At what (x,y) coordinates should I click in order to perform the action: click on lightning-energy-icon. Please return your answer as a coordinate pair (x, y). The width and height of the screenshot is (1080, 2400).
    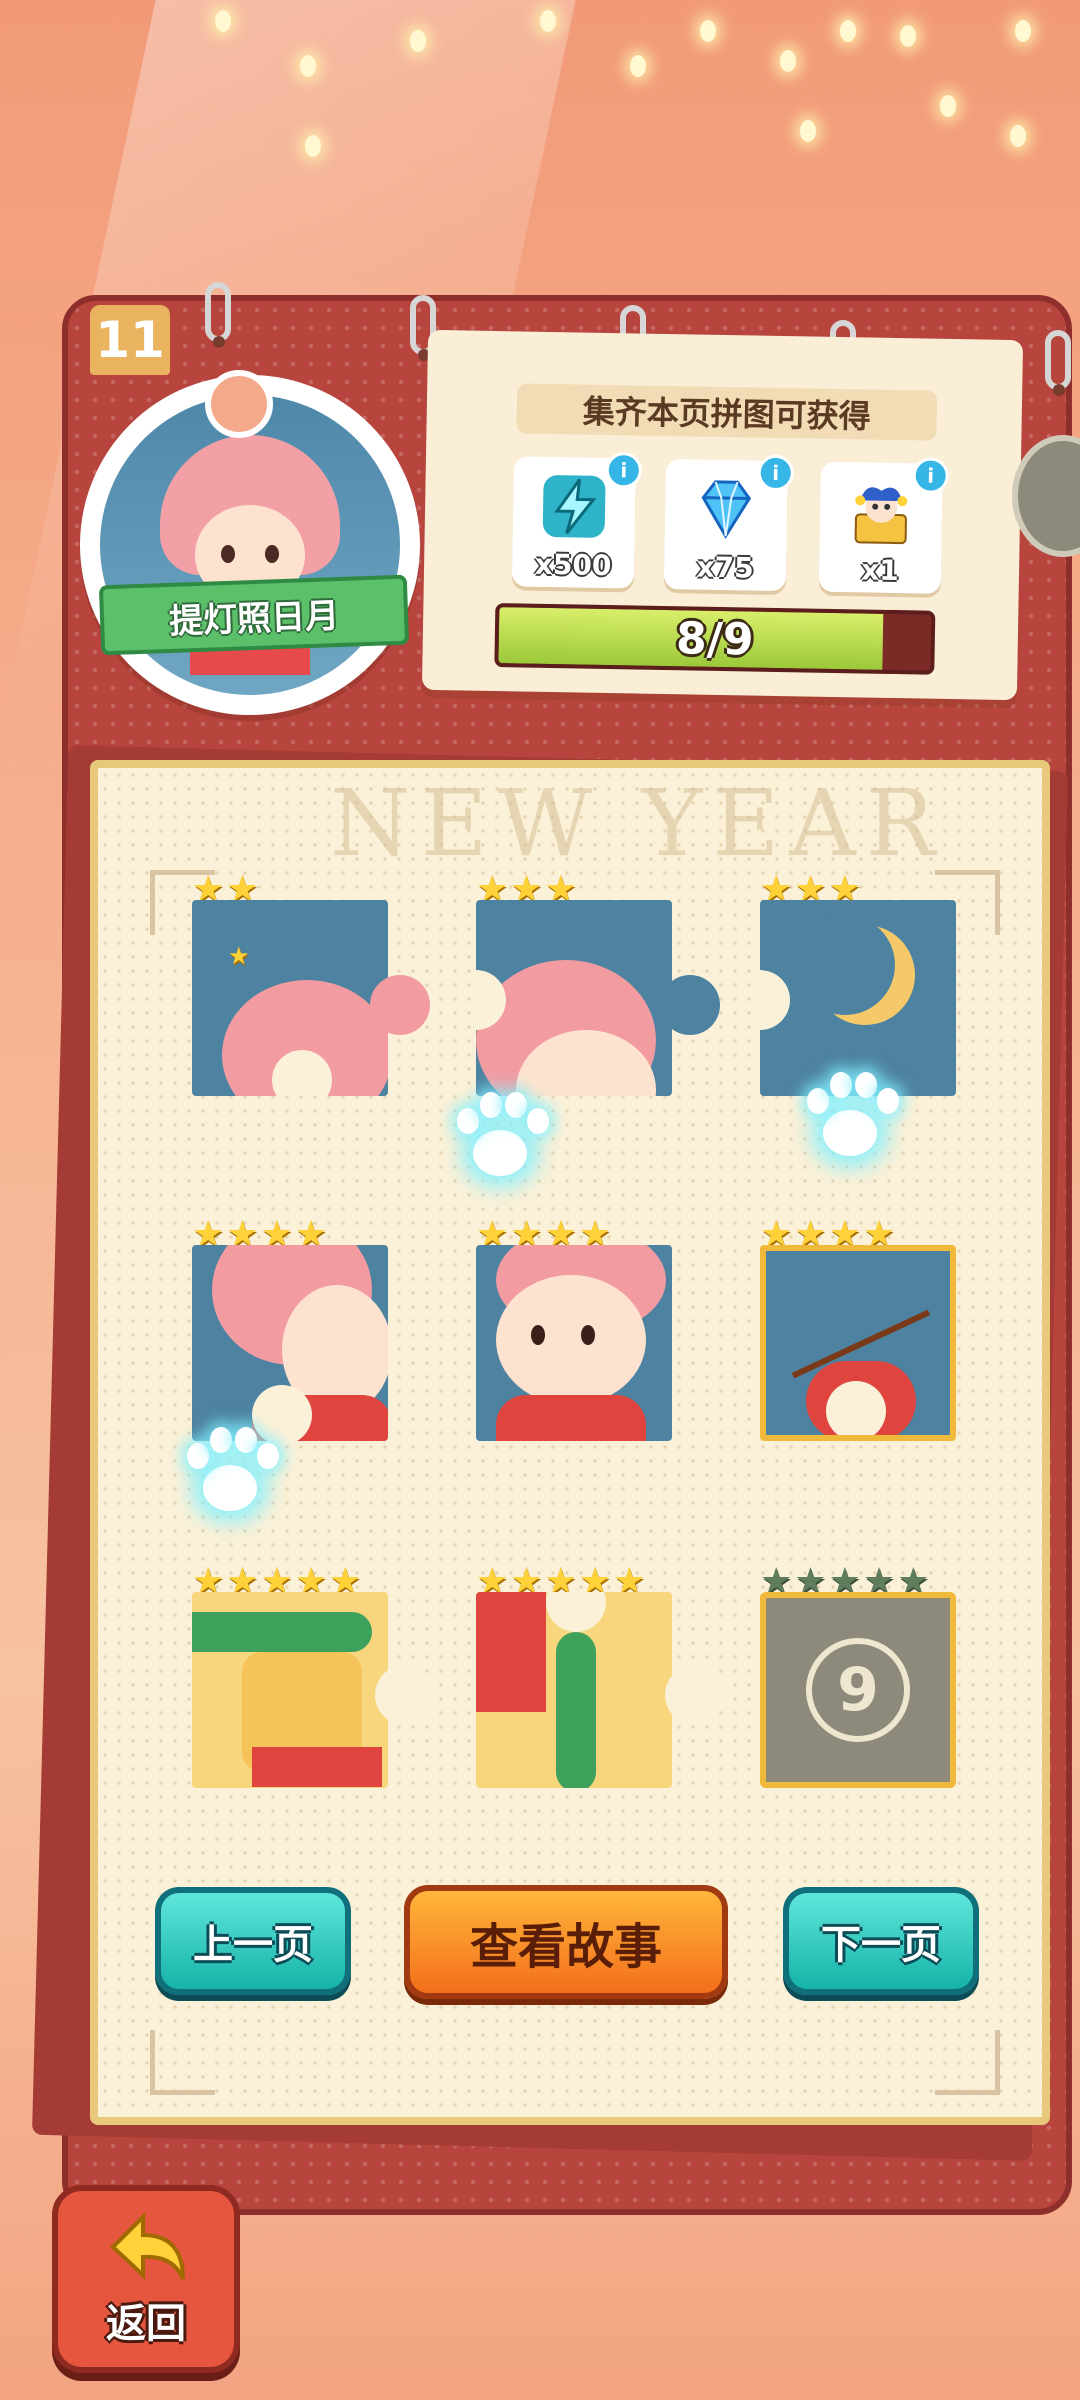
    Looking at the image, I should click on (574, 506).